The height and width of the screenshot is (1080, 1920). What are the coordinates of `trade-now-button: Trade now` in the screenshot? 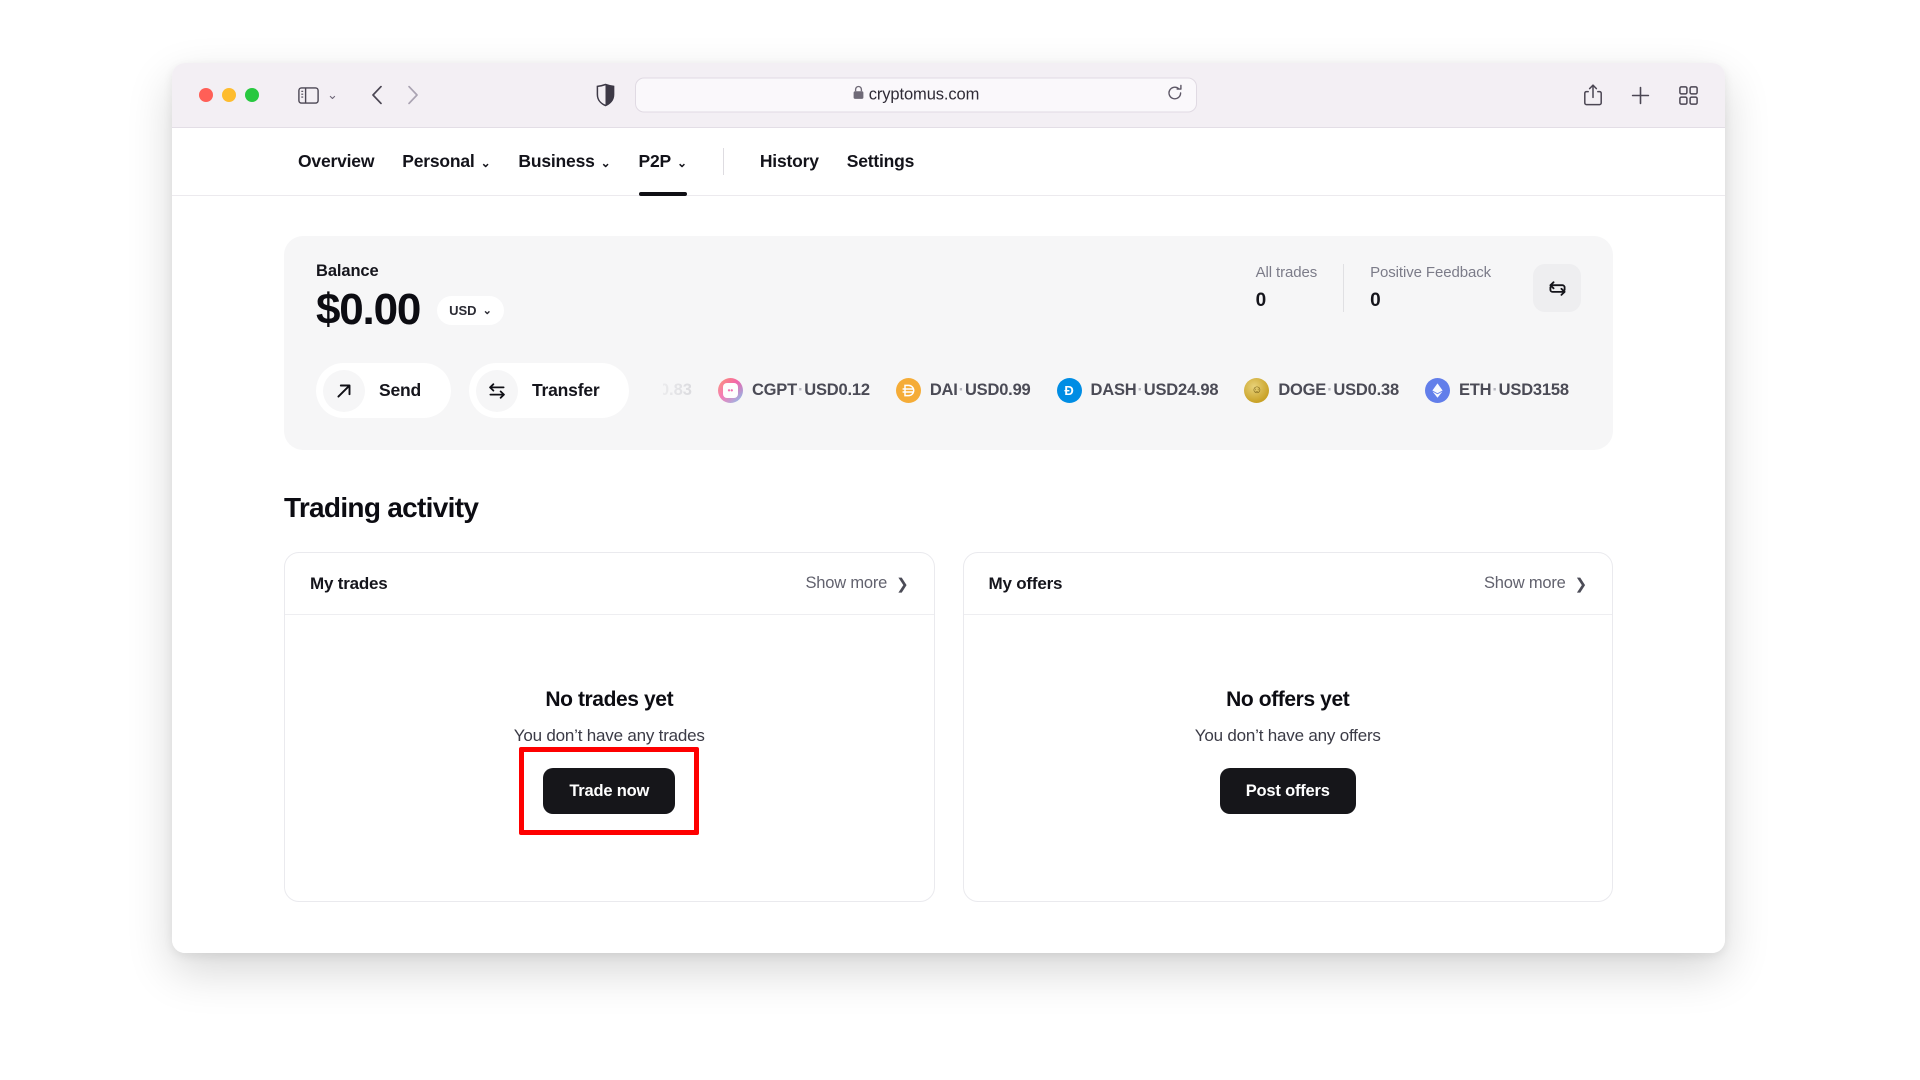 It's located at (609, 791).